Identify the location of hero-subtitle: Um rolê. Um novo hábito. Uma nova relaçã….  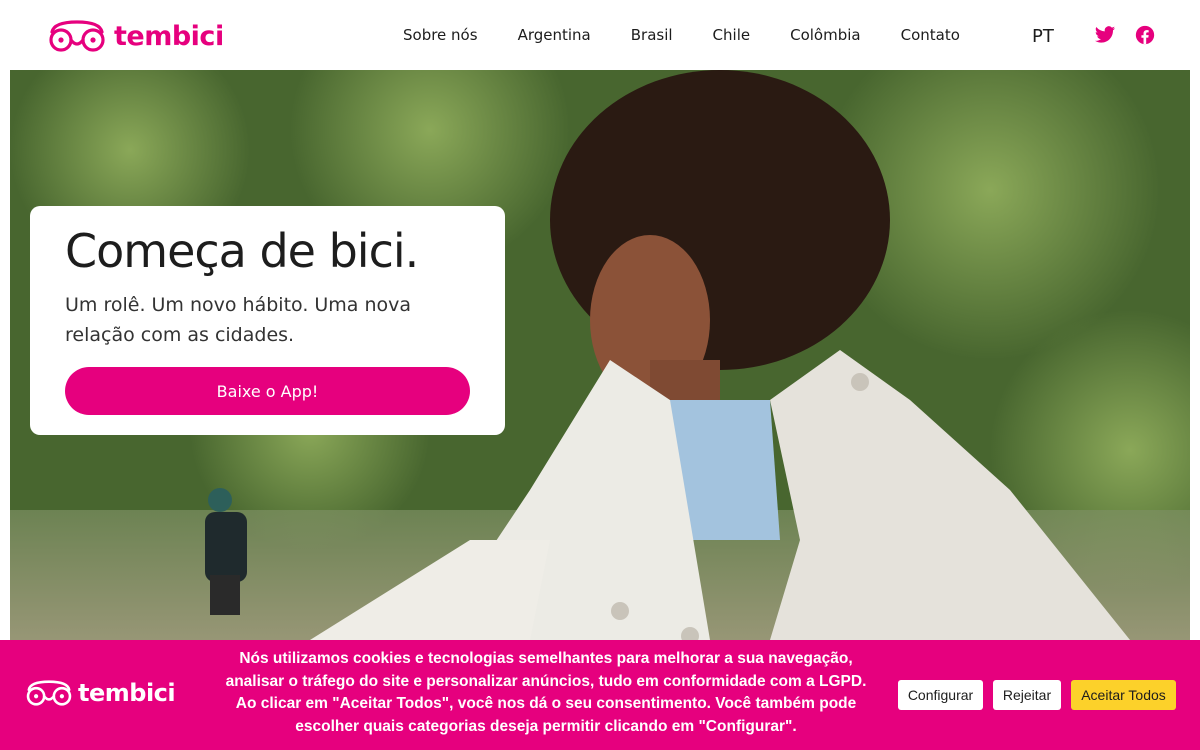
(238, 320).